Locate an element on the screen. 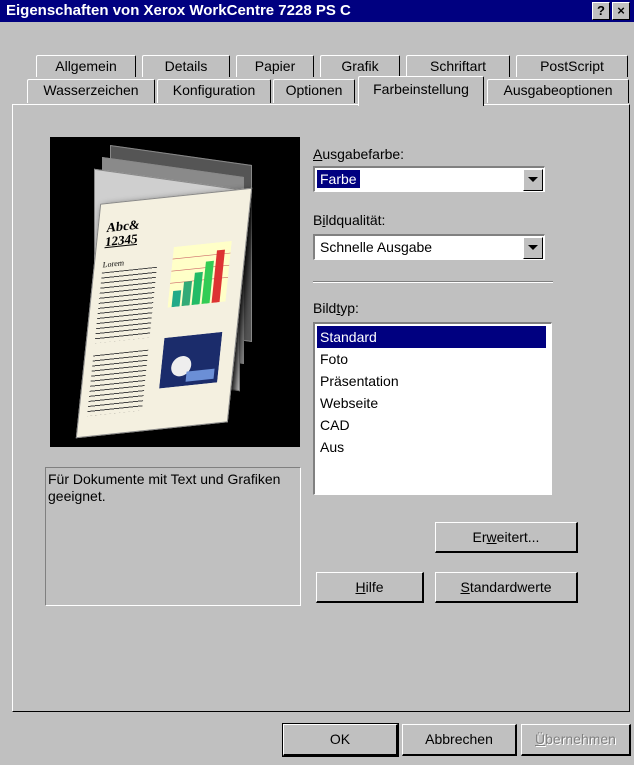 The height and width of the screenshot is (765, 634). tab-optionen: Optionen is located at coordinates (314, 91).